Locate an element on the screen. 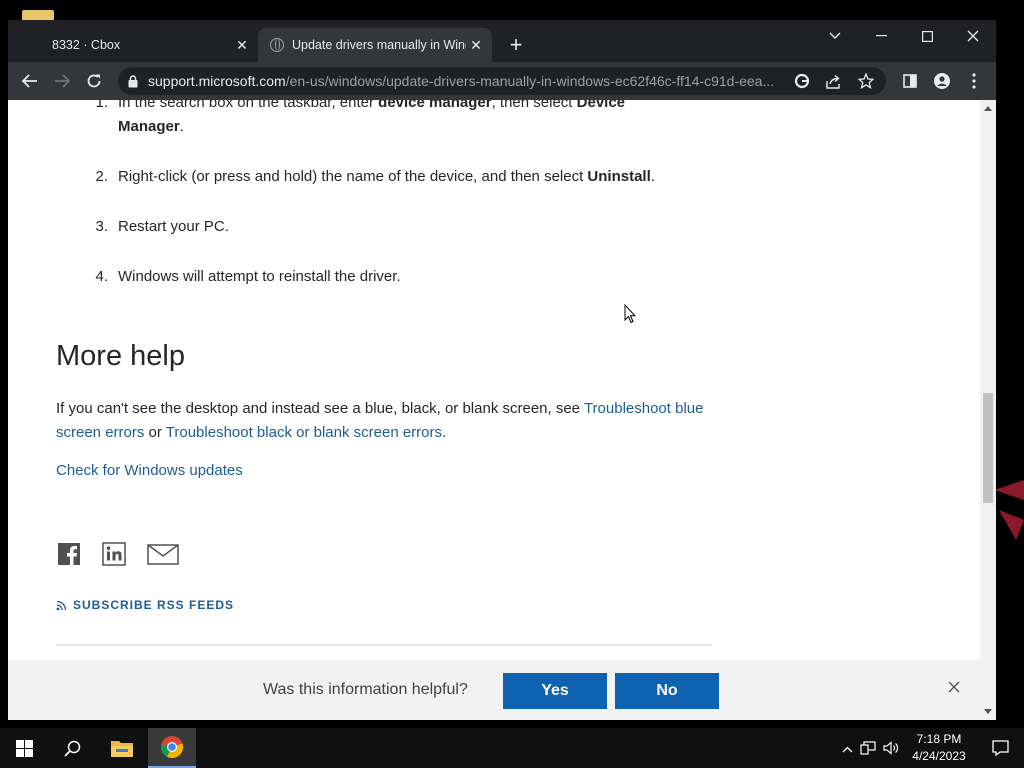 The image size is (1024, 768). search-button is located at coordinates (72, 748).